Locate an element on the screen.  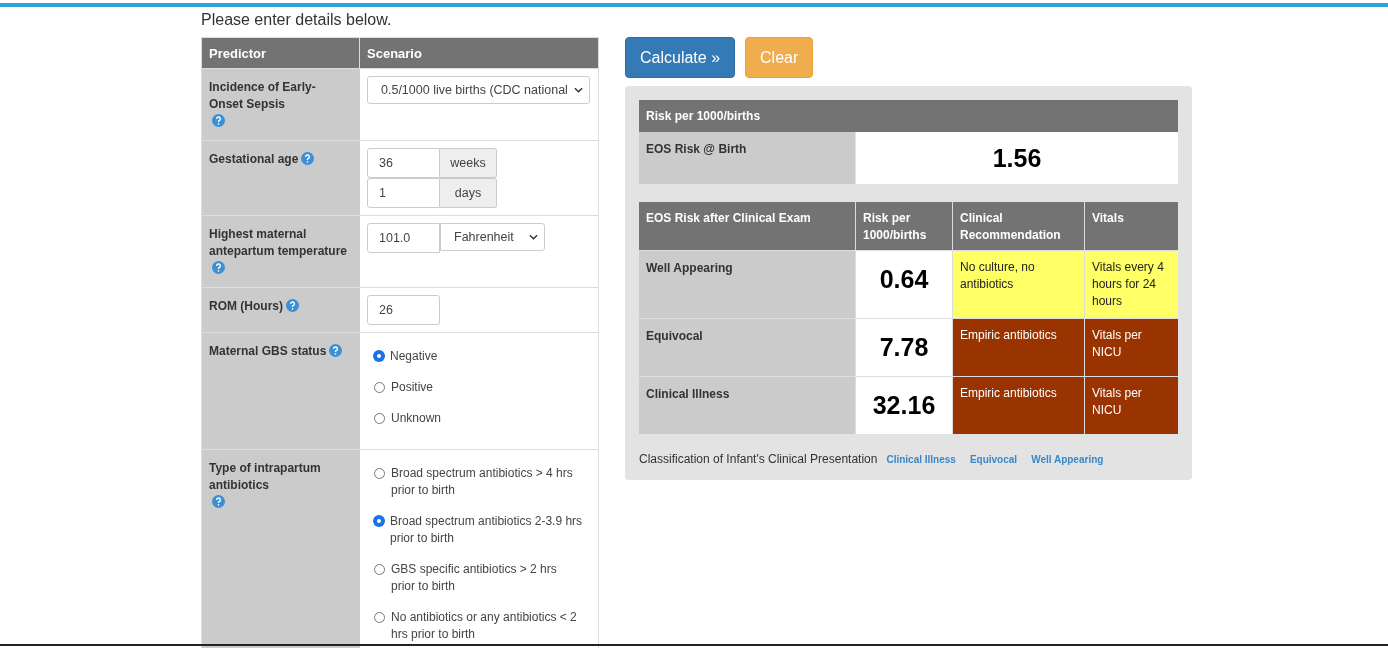
number-field: 1 is located at coordinates (403, 193).